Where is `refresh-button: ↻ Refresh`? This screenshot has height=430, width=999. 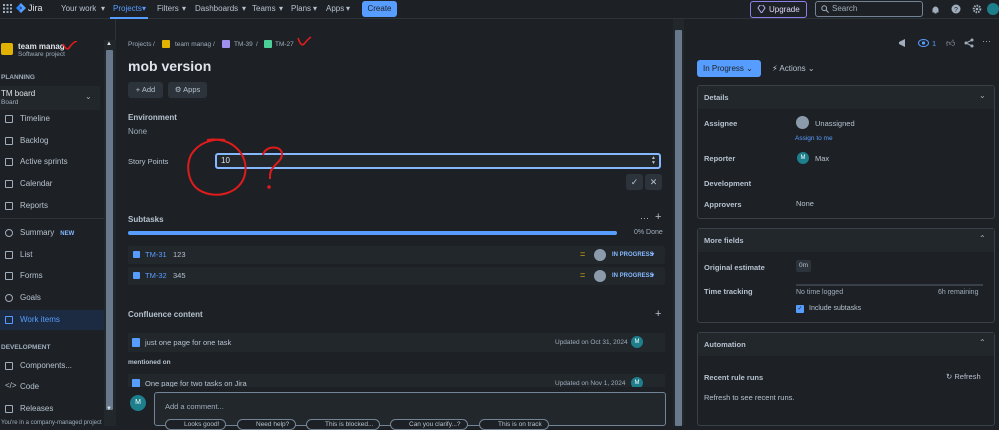 refresh-button: ↻ Refresh is located at coordinates (963, 376).